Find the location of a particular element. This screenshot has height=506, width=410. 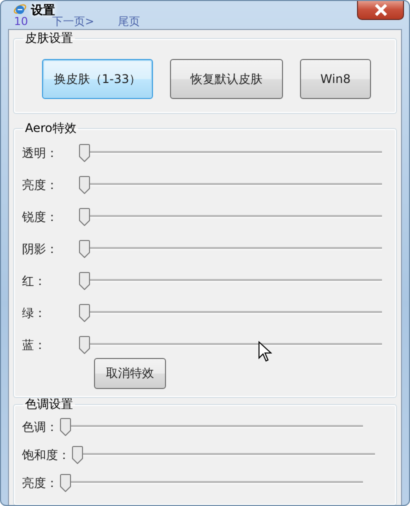

skin-button: Win8 is located at coordinates (335, 79).